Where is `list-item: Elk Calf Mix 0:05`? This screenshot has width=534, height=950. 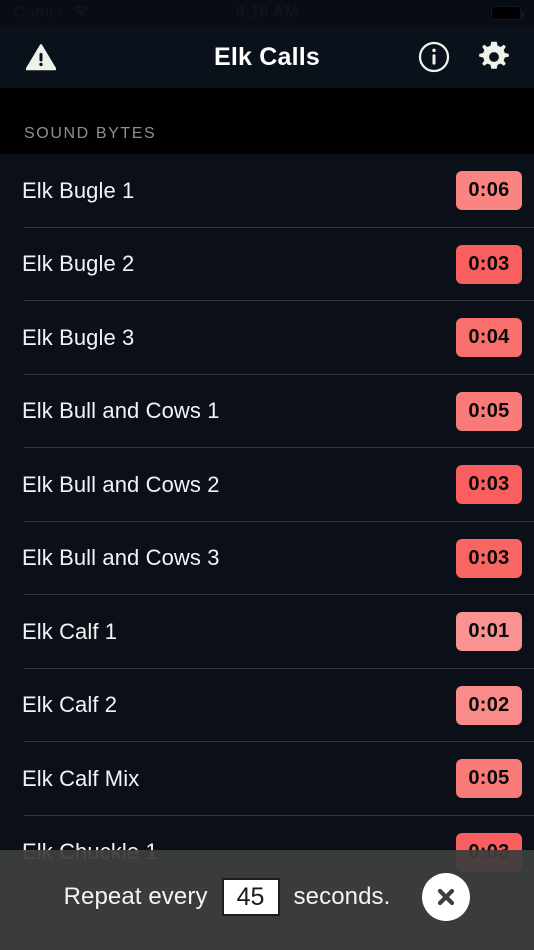 list-item: Elk Calf Mix 0:05 is located at coordinates (267, 779).